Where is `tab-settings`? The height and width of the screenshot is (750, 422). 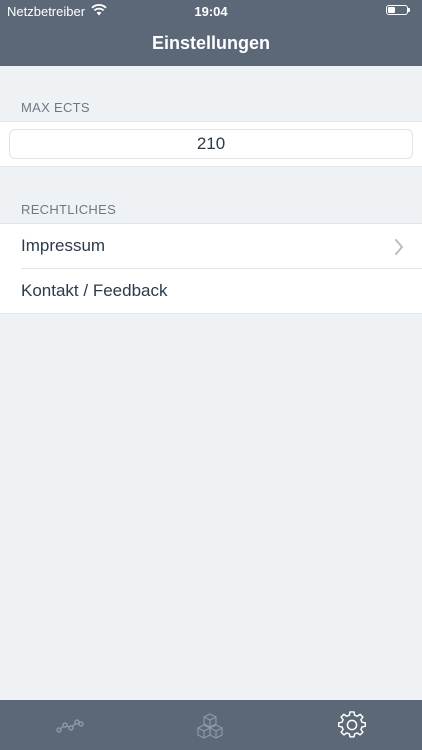 tab-settings is located at coordinates (352, 725).